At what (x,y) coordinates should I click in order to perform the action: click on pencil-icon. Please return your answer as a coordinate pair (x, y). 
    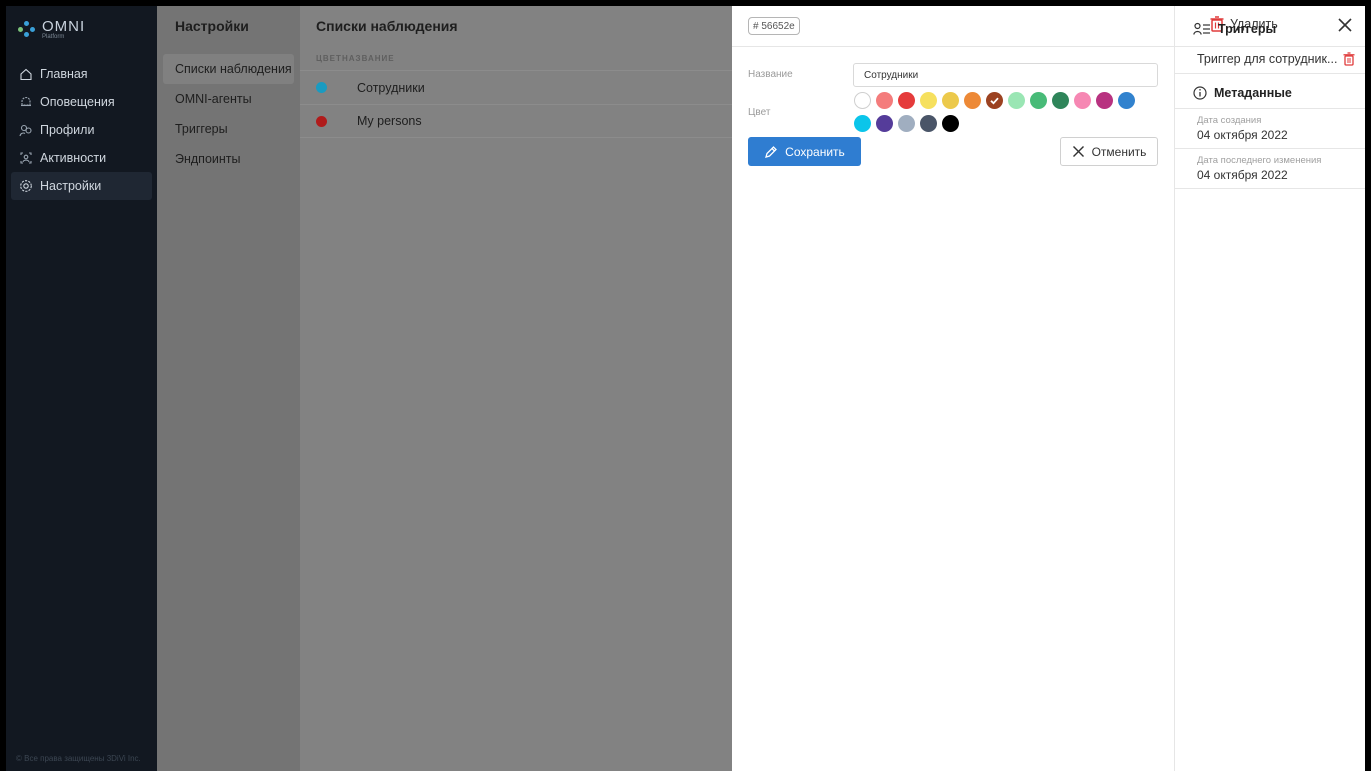
    Looking at the image, I should click on (771, 151).